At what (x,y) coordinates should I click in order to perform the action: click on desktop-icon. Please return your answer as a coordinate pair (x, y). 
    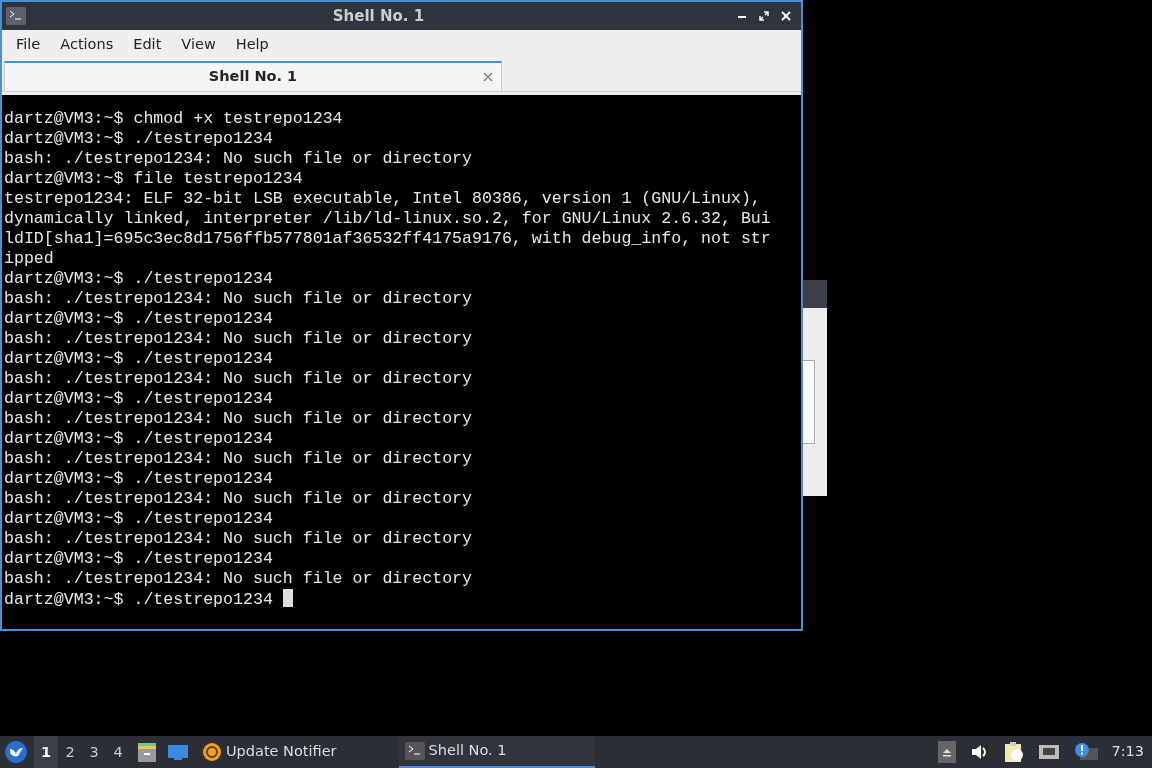
    Looking at the image, I should click on (178, 752).